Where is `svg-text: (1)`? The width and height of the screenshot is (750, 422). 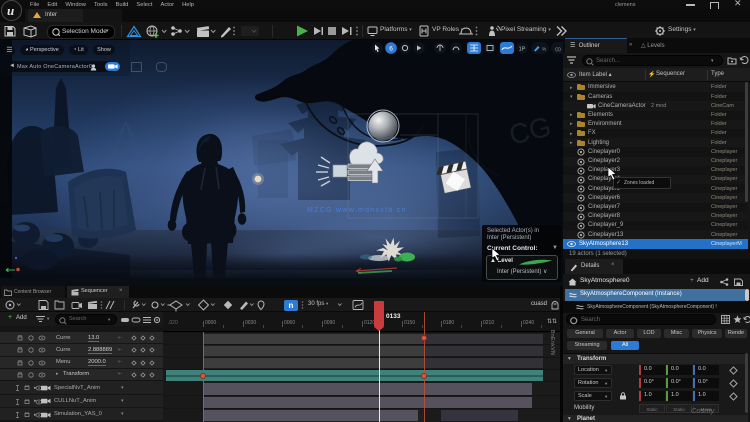 svg-text: (1) is located at coordinates (558, 49).